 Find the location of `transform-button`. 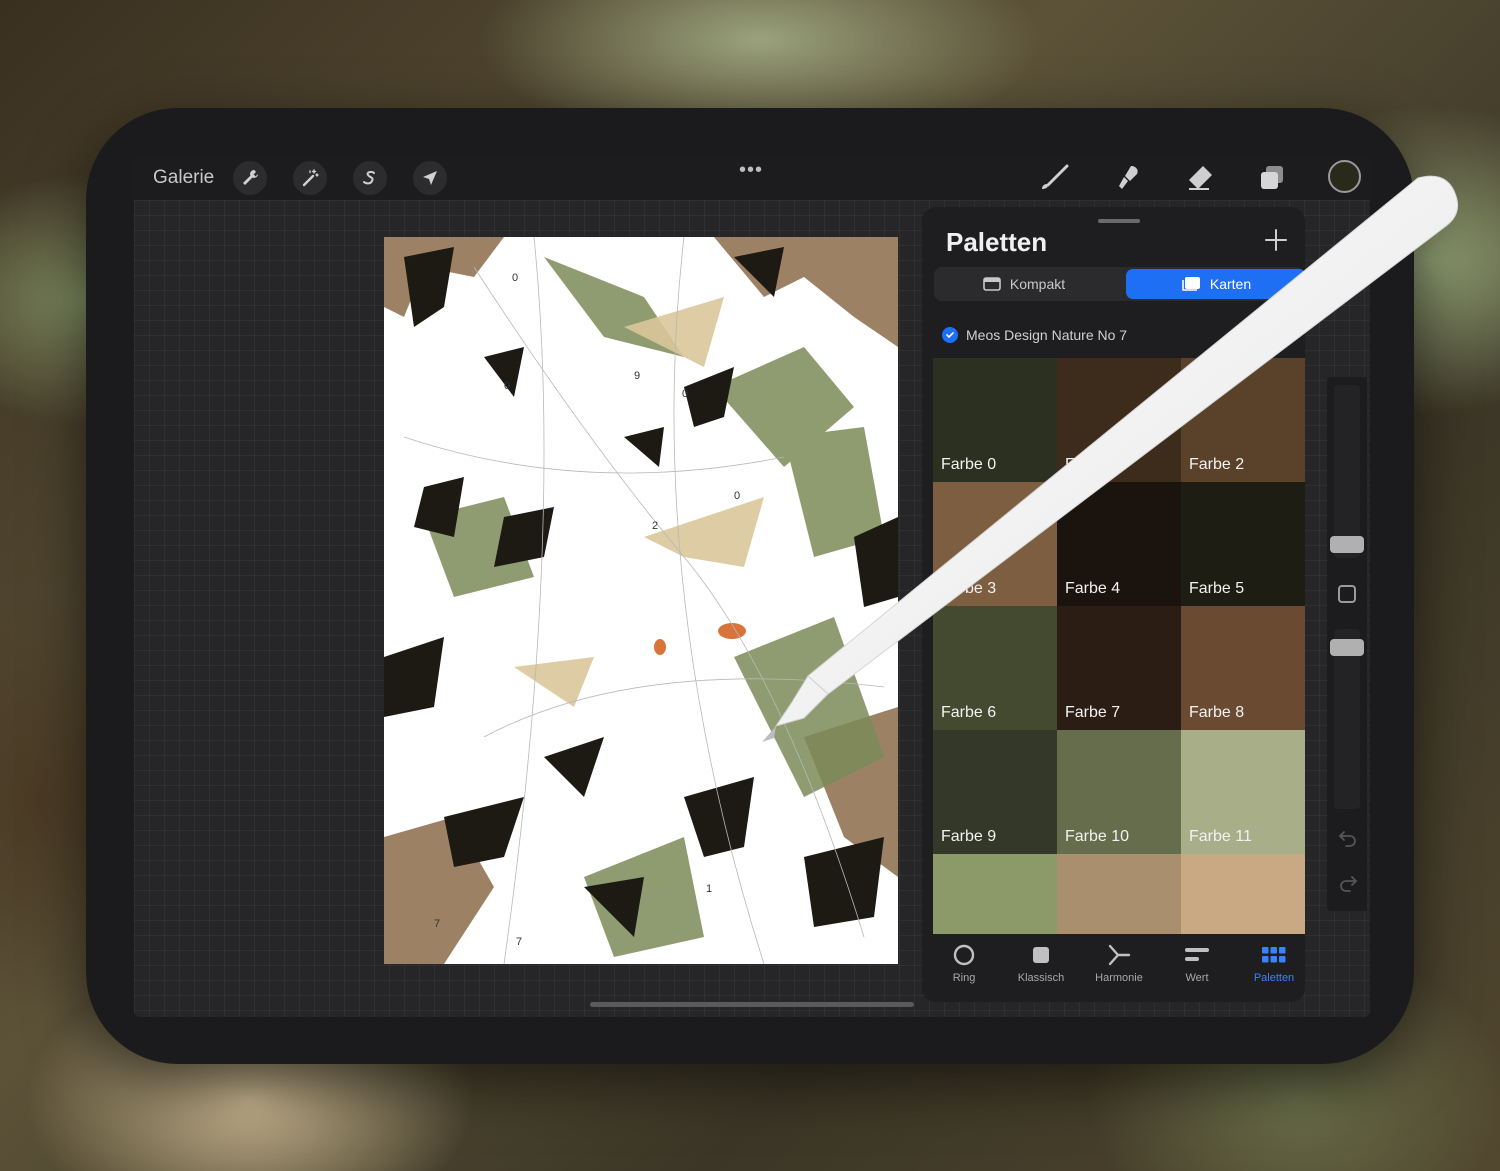

transform-button is located at coordinates (430, 178).